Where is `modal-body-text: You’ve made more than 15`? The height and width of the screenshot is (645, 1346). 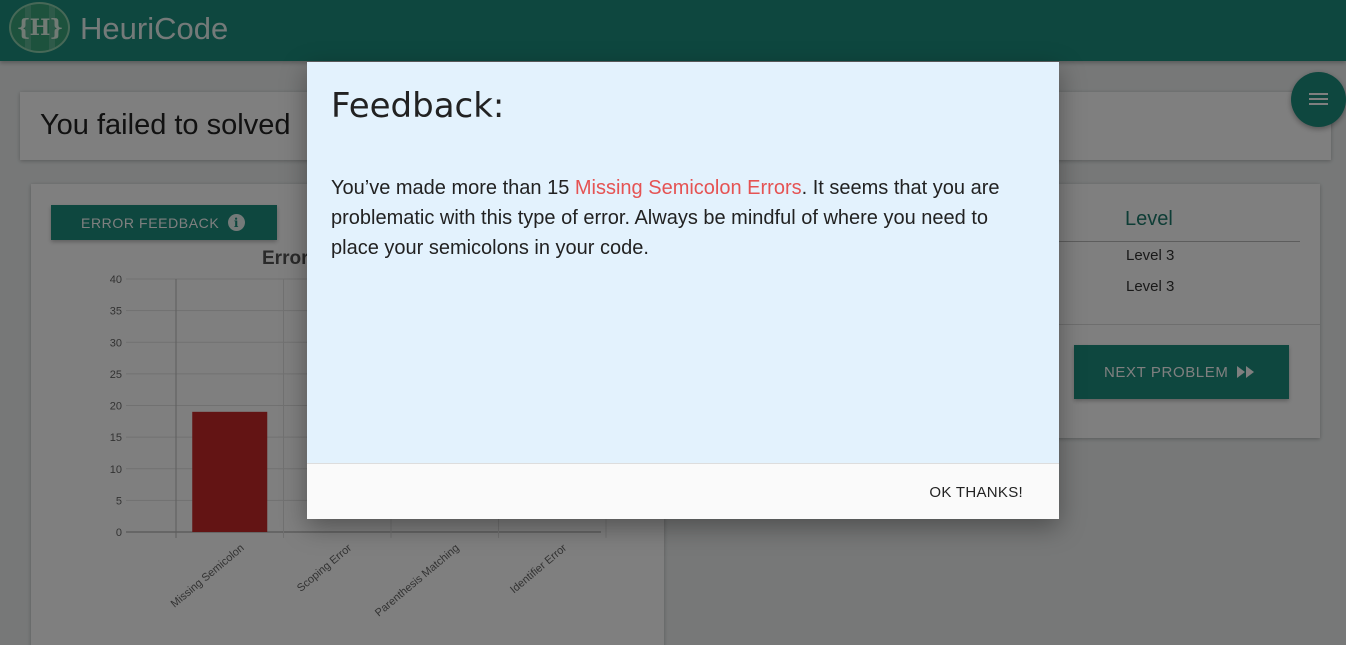 modal-body-text: You’ve made more than 15 is located at coordinates (453, 188).